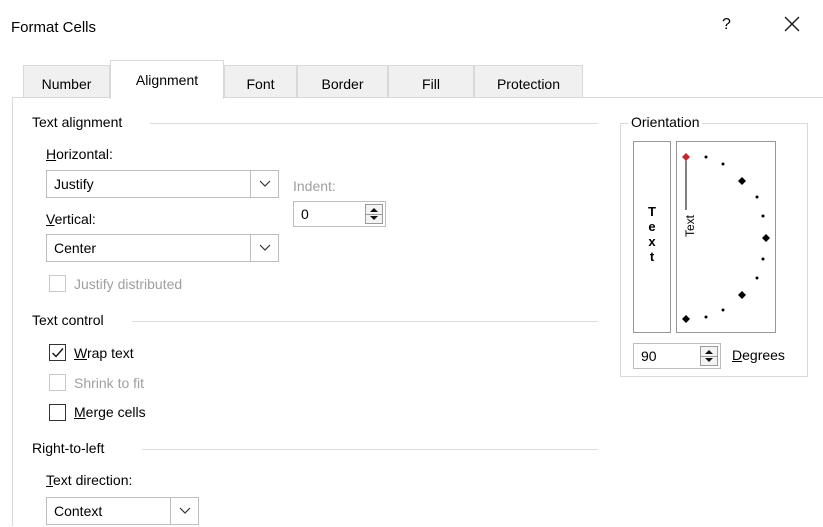 The height and width of the screenshot is (527, 823). What do you see at coordinates (652, 211) in the screenshot?
I see `vertical-letter: T` at bounding box center [652, 211].